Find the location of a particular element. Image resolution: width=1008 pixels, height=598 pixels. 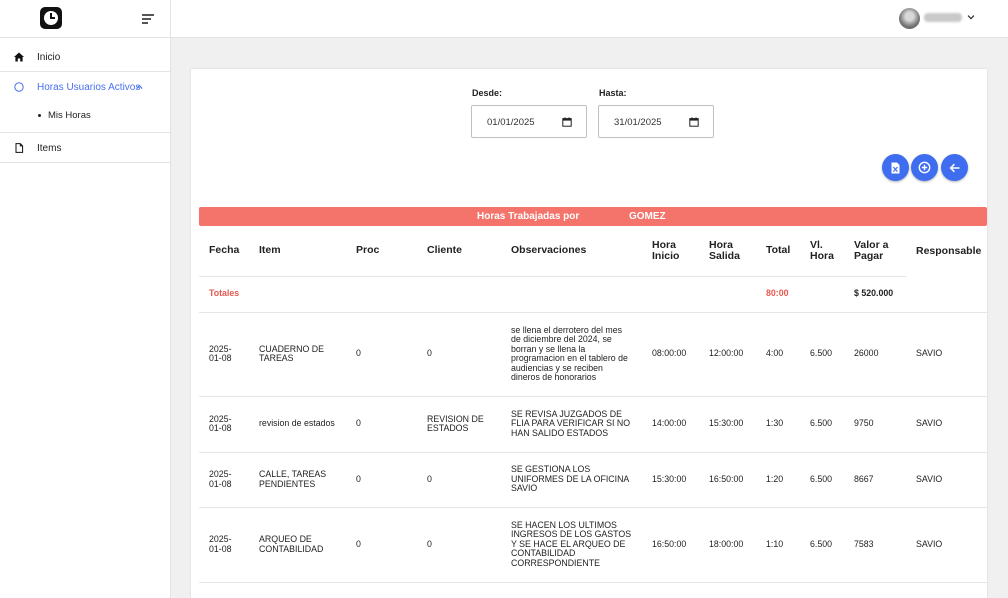

clock-logo-icon is located at coordinates (51, 18).